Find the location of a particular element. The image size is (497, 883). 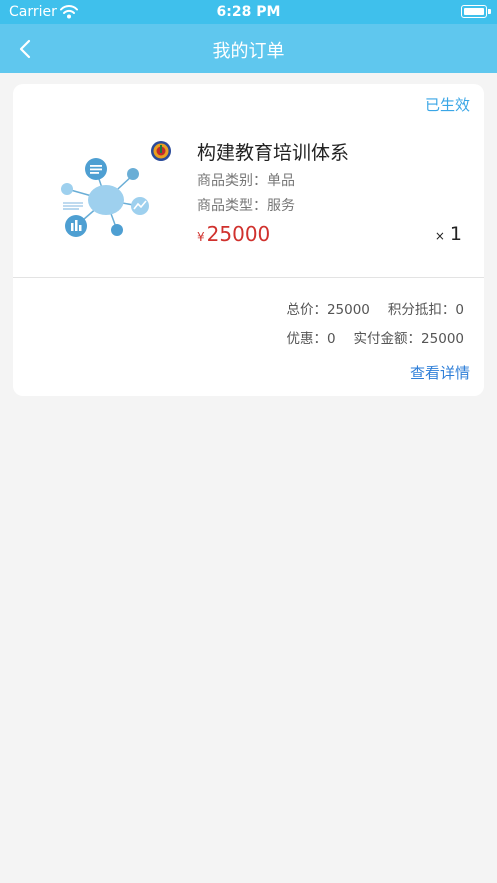

clock: 6:28 PM is located at coordinates (248, 12).